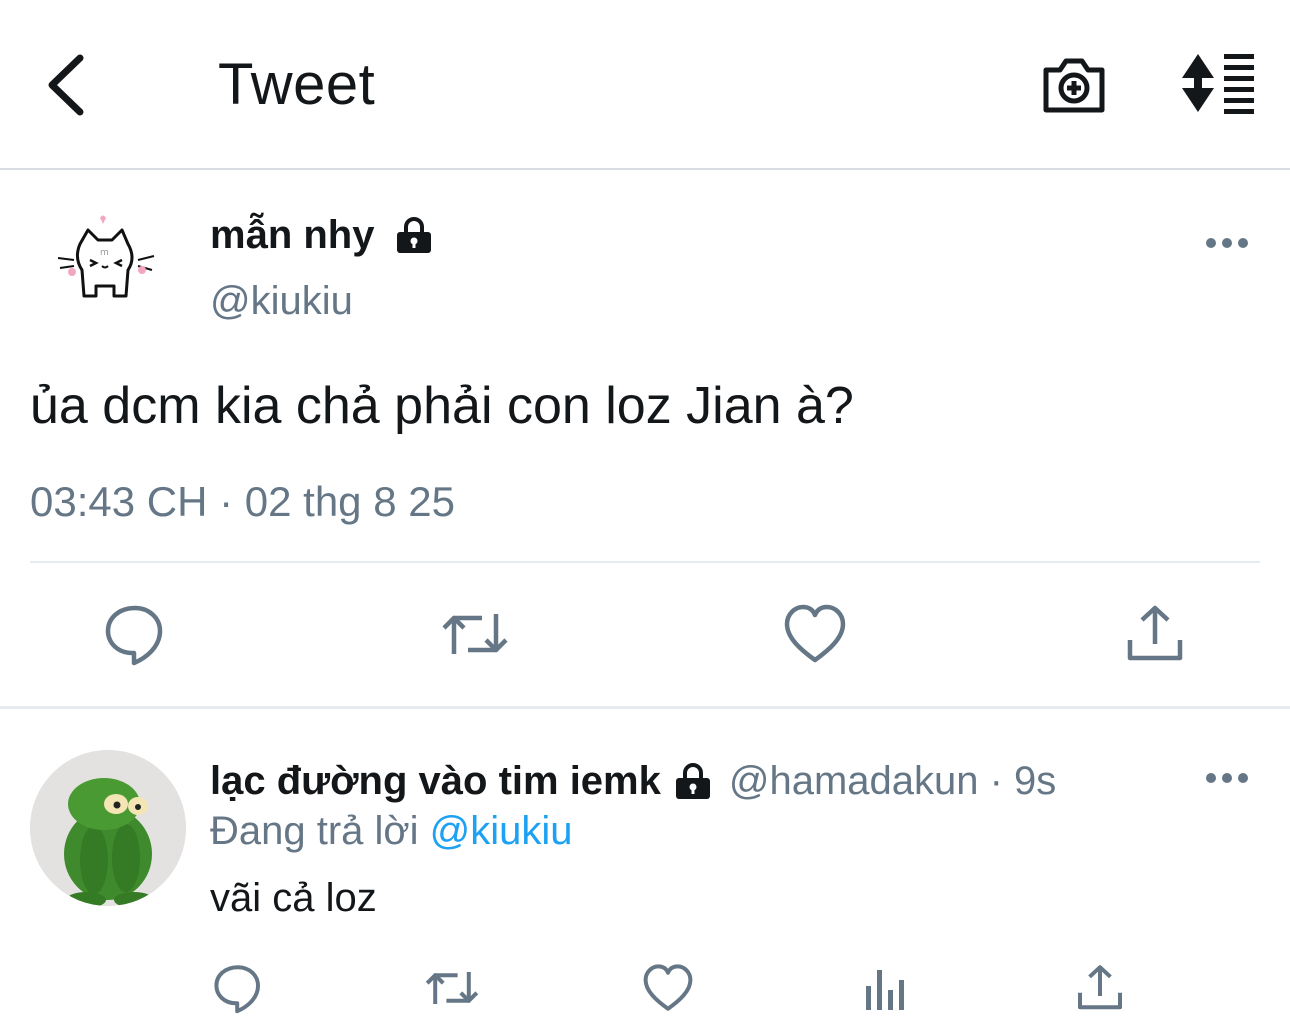 The width and height of the screenshot is (1290, 1022). I want to click on replying-to-line: Đang trả lời @kiukiu, so click(391, 831).